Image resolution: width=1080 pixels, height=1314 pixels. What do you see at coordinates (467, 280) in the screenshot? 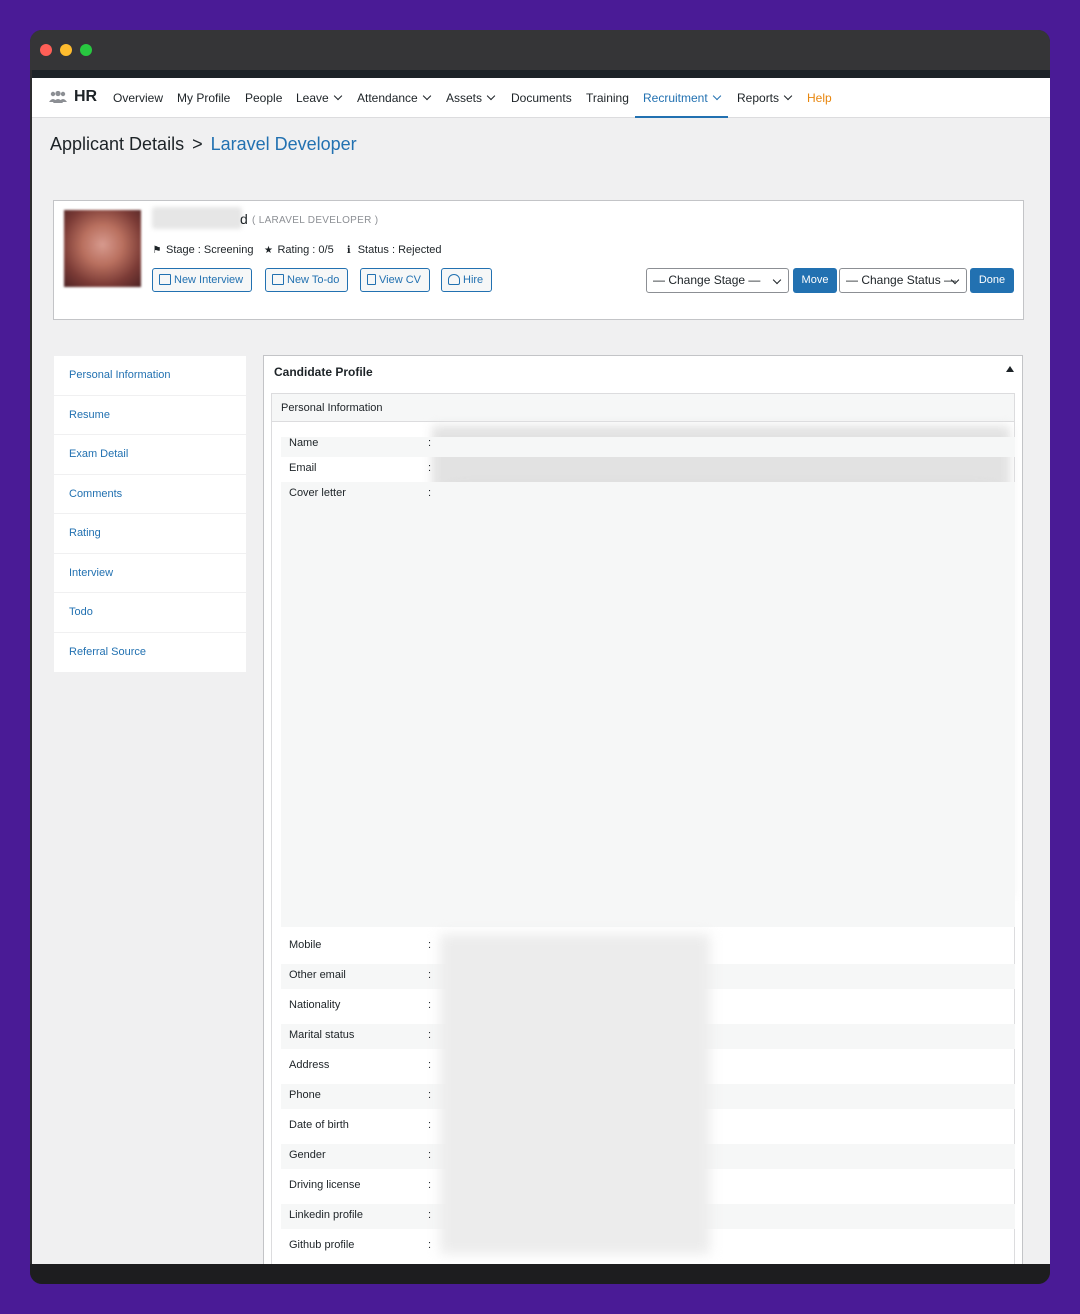
I see `hire-button: Hire` at bounding box center [467, 280].